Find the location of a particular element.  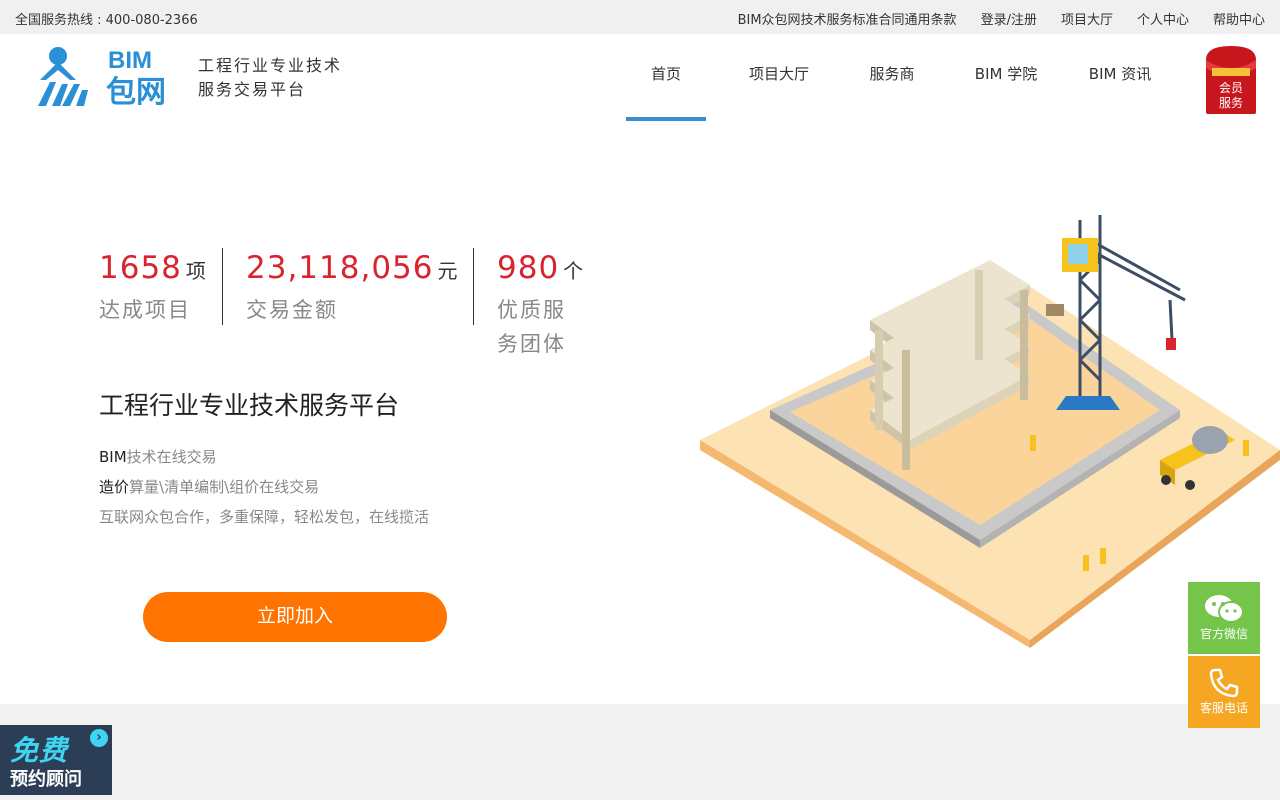

lower-section-background is located at coordinates (640, 752).